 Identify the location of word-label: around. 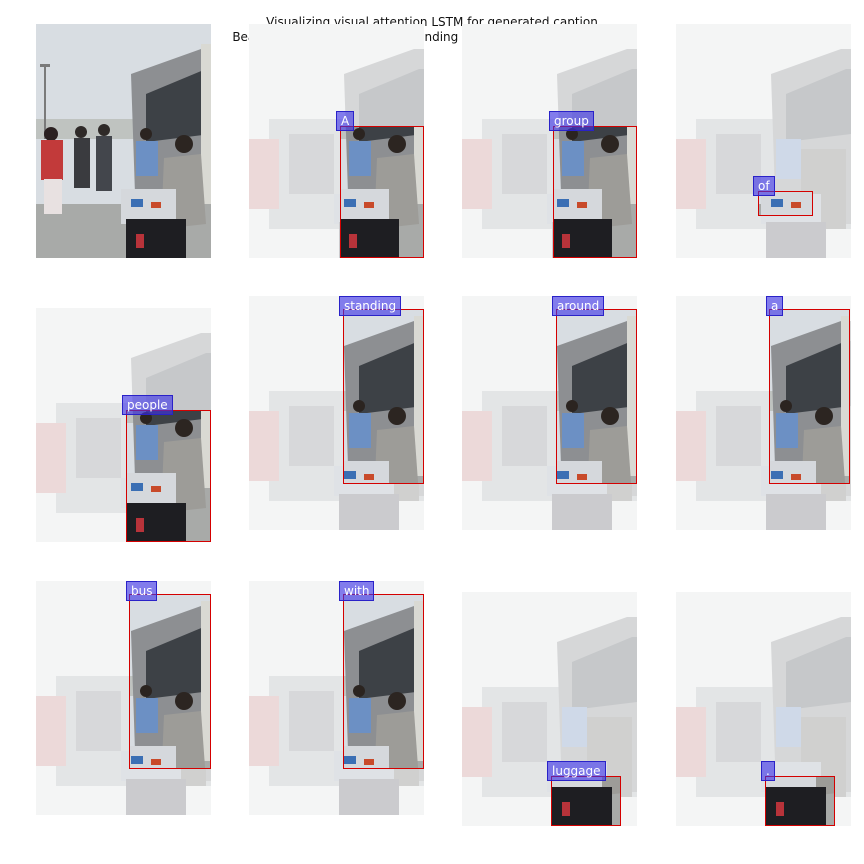
(578, 306).